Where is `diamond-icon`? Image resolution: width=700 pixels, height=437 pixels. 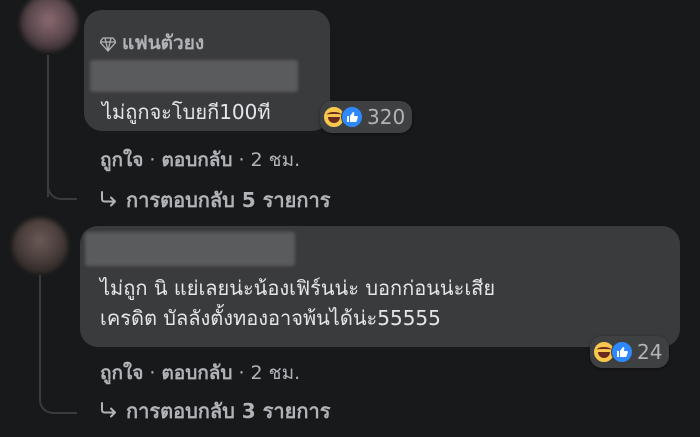
diamond-icon is located at coordinates (108, 43).